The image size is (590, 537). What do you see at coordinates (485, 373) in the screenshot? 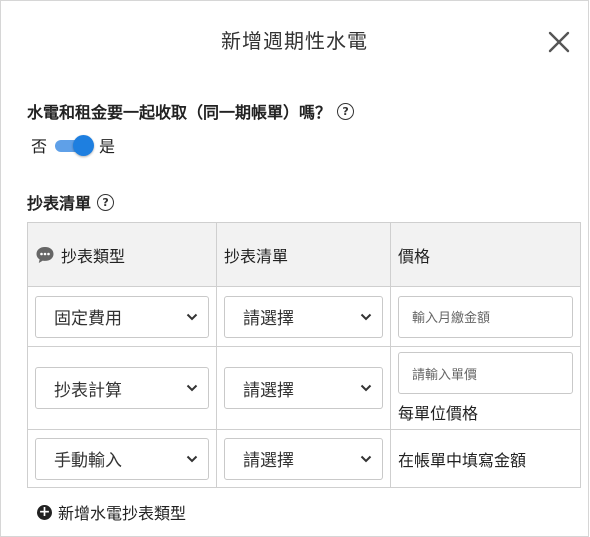
I see `unit-price-input: 請輸入單價` at bounding box center [485, 373].